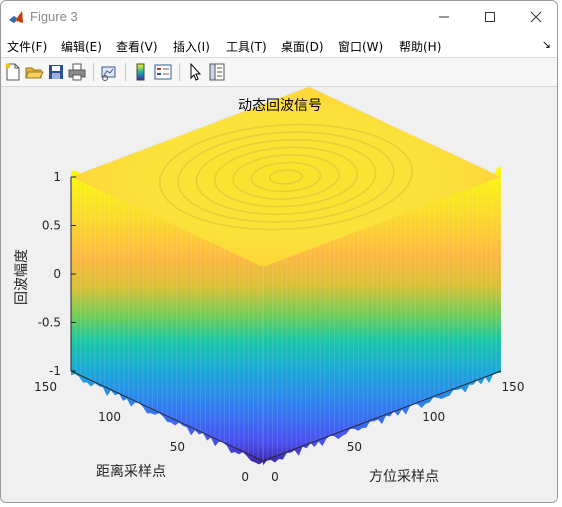 This screenshot has width=562, height=507. Describe the element at coordinates (302, 46) in the screenshot. I see `menu-desktop: 桌面(D)` at that location.